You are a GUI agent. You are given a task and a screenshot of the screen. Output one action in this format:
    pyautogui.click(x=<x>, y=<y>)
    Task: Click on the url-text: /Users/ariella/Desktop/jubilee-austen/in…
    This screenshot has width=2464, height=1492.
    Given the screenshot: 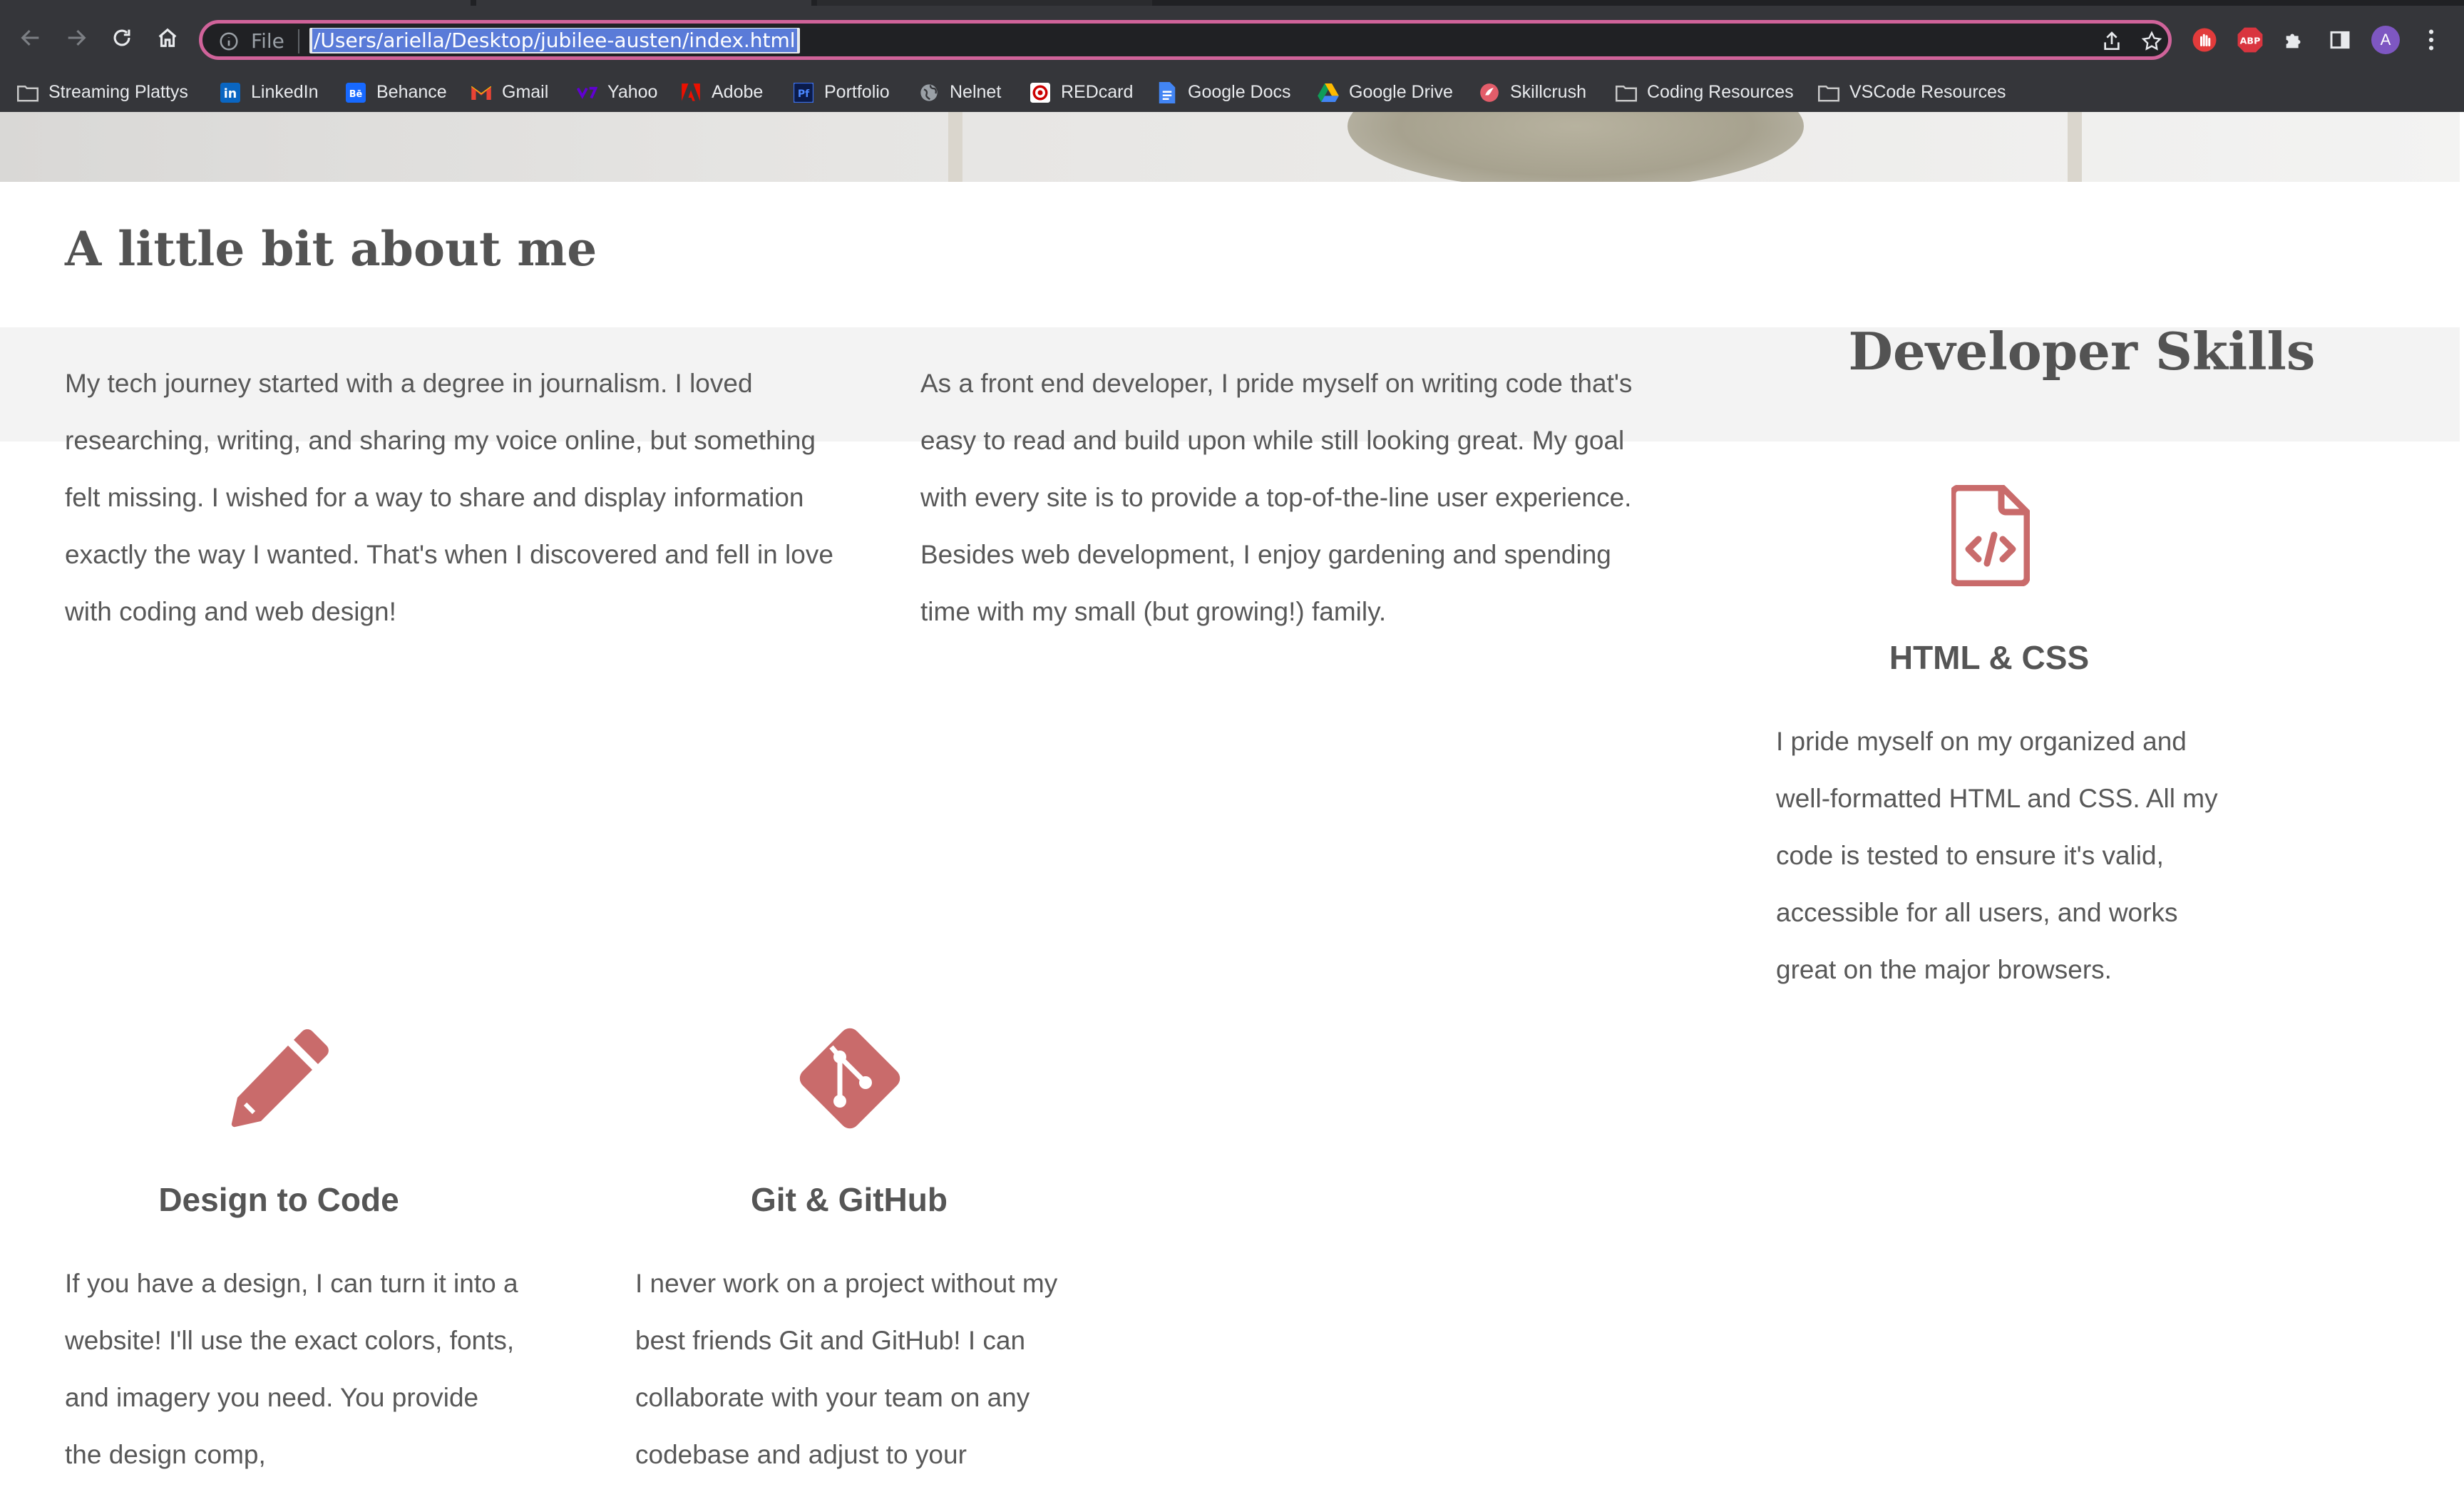 What is the action you would take?
    pyautogui.click(x=554, y=40)
    